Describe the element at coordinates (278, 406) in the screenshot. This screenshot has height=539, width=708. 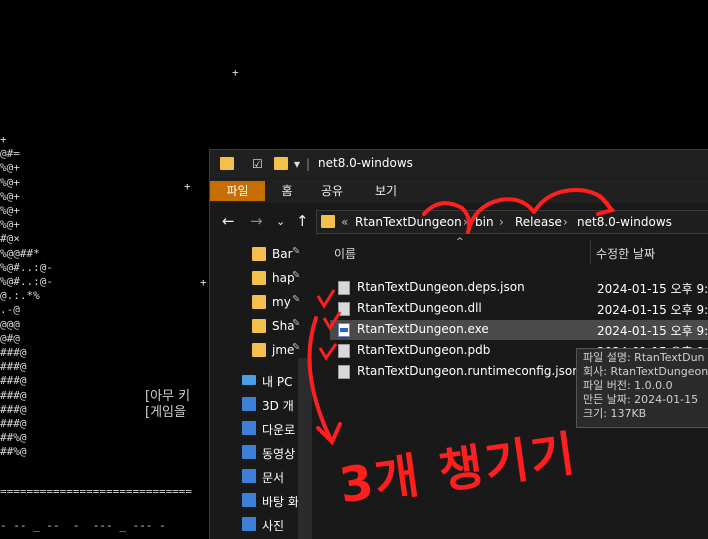
I see `sidebar-item-label: 3D 개` at that location.